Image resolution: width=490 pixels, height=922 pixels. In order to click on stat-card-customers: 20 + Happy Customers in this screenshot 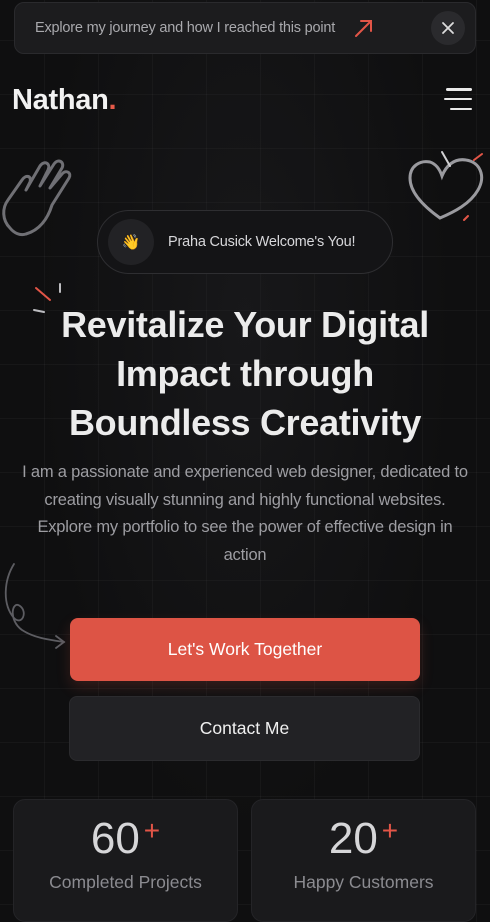, I will do `click(363, 860)`.